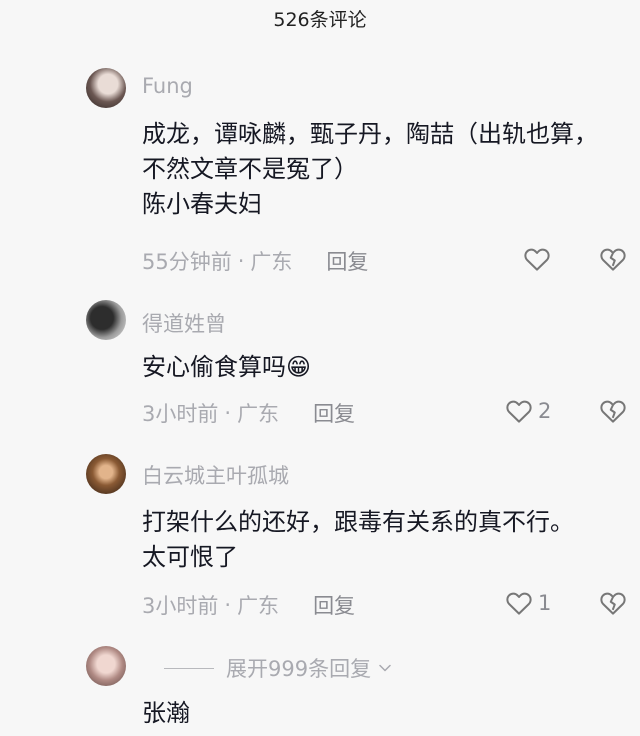  Describe the element at coordinates (215, 475) in the screenshot. I see `comment-username: 白云城主叶孤城` at that location.